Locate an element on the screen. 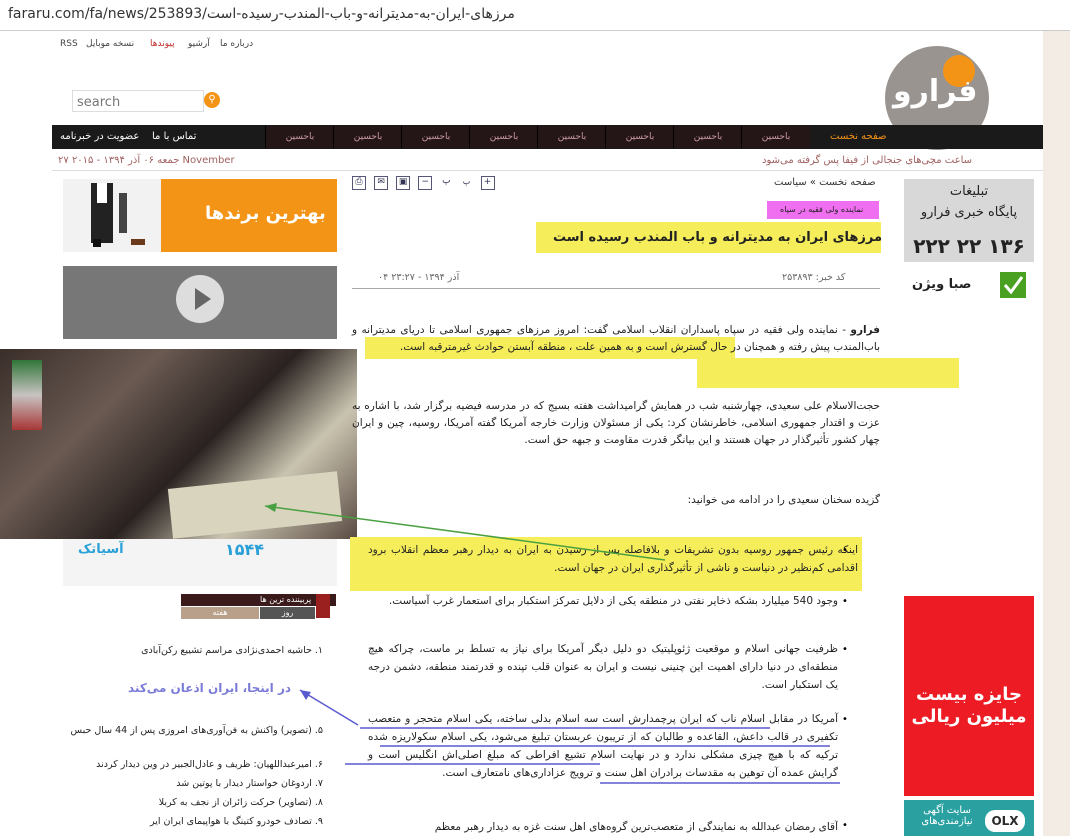  olx-logo: OLX is located at coordinates (1005, 821).